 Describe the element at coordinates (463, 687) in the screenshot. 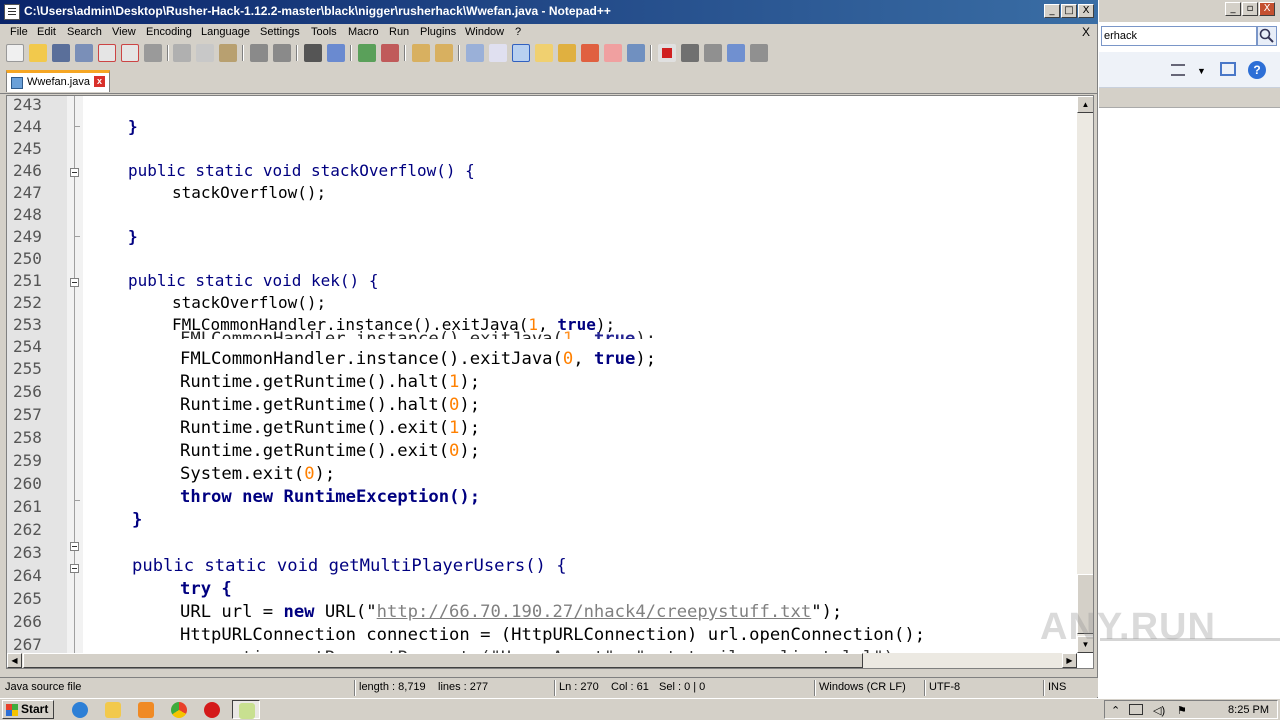

I see `doc-lines: lines : 277` at that location.